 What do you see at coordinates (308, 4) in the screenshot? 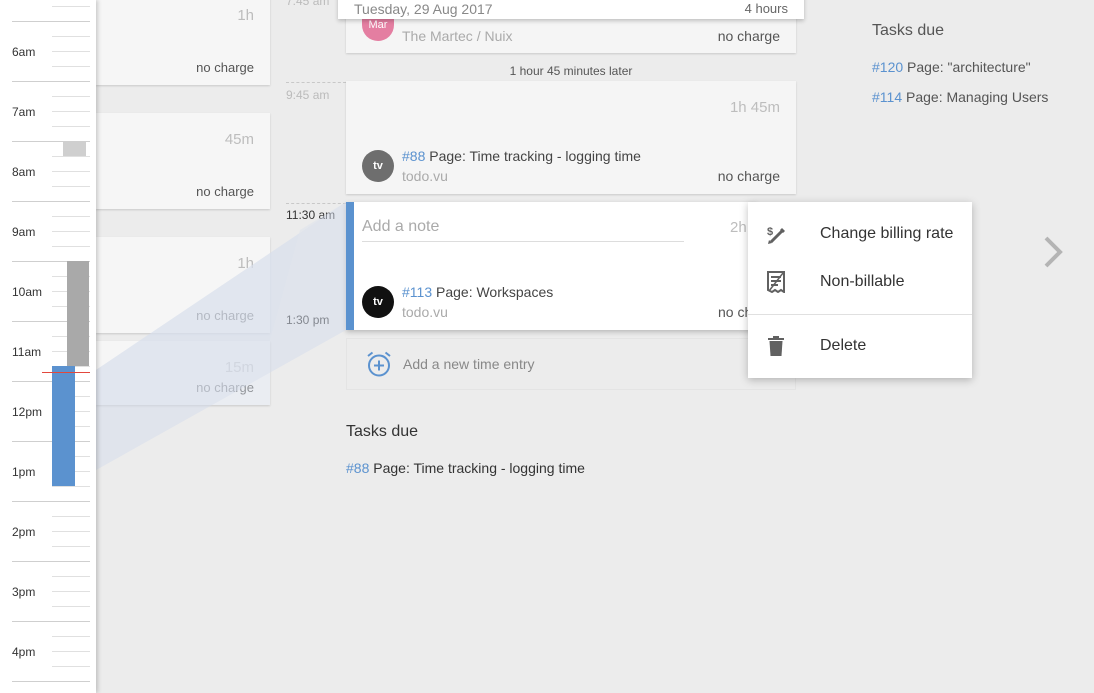
I see `entry-start-time: 7:45 am` at bounding box center [308, 4].